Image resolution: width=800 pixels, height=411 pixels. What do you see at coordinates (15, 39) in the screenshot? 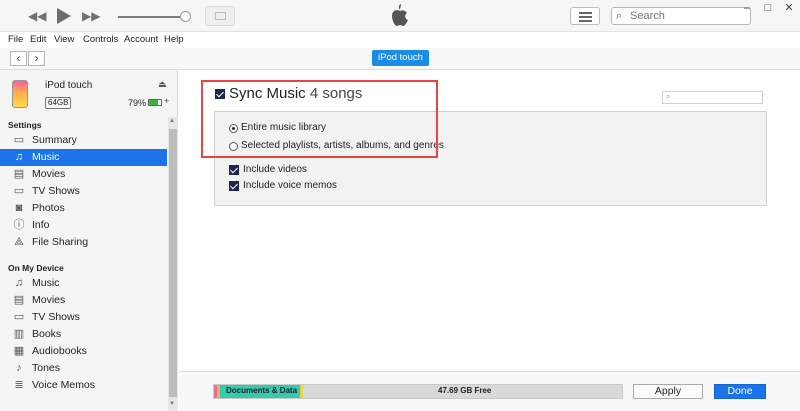
I see `menu-file: File` at bounding box center [15, 39].